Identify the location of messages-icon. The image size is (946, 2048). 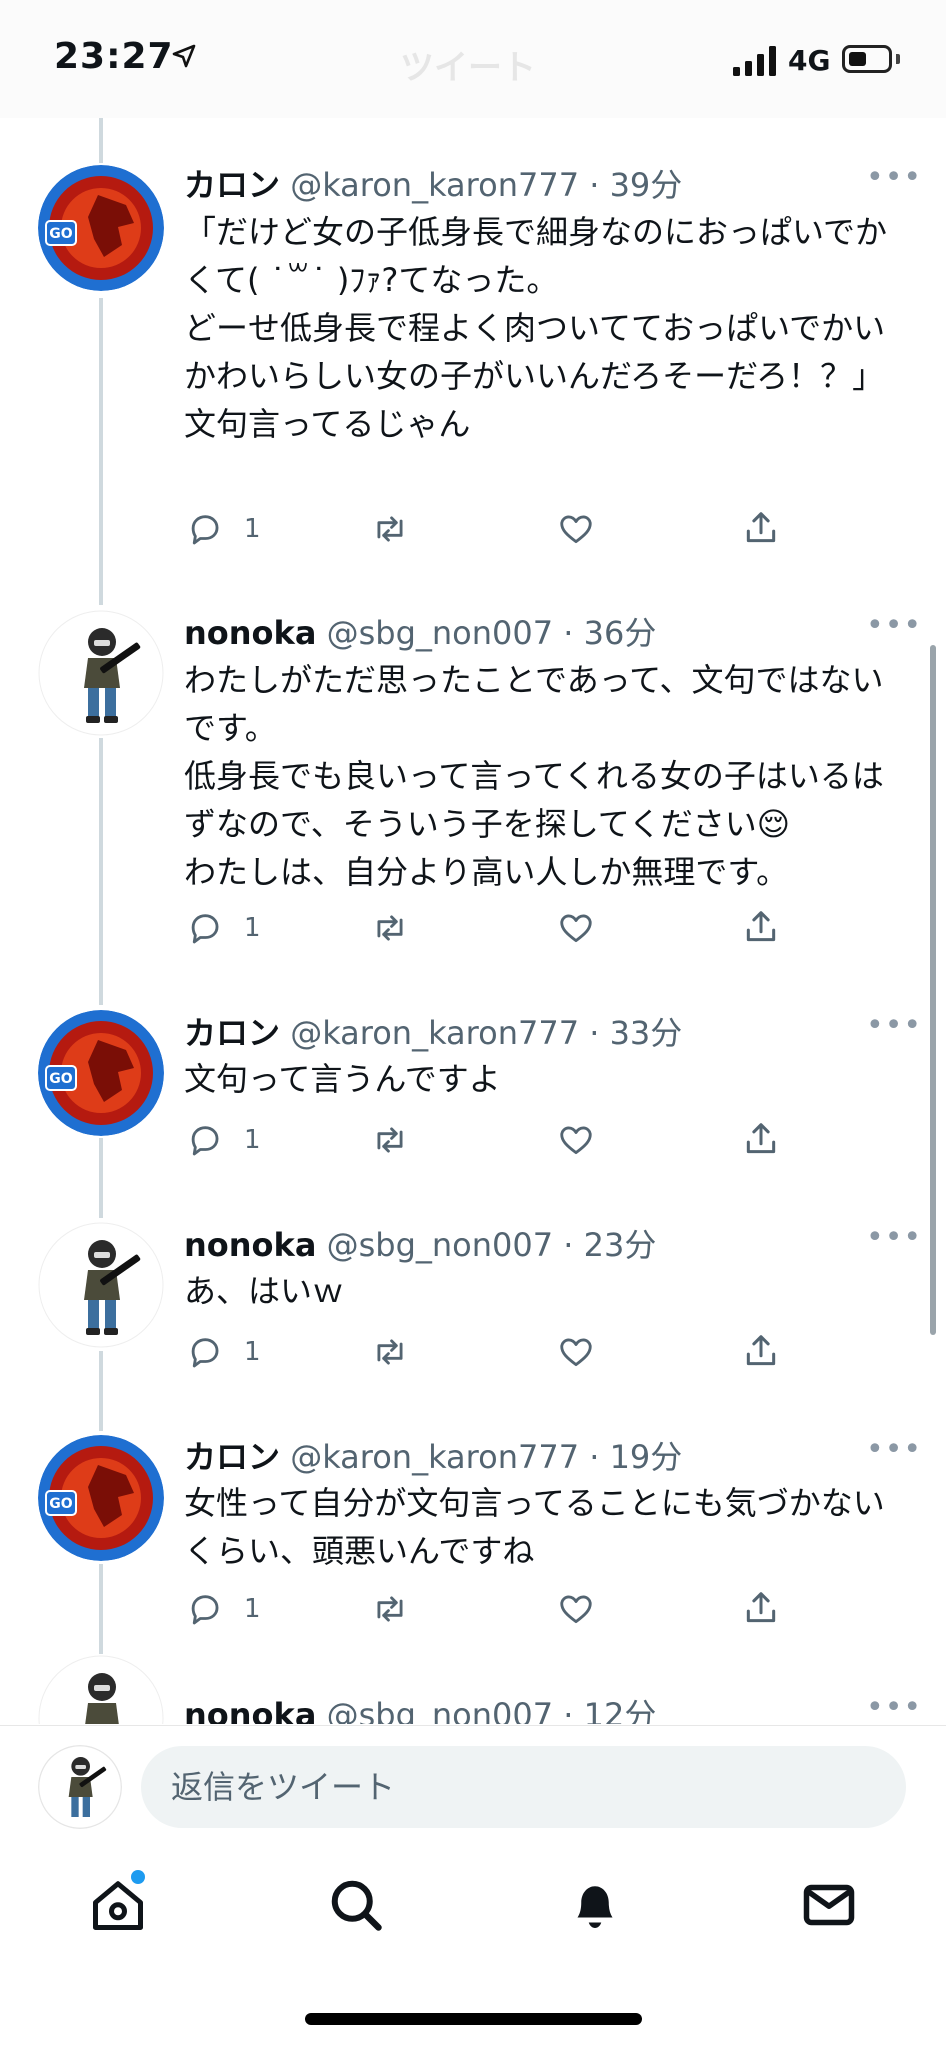
(829, 1905).